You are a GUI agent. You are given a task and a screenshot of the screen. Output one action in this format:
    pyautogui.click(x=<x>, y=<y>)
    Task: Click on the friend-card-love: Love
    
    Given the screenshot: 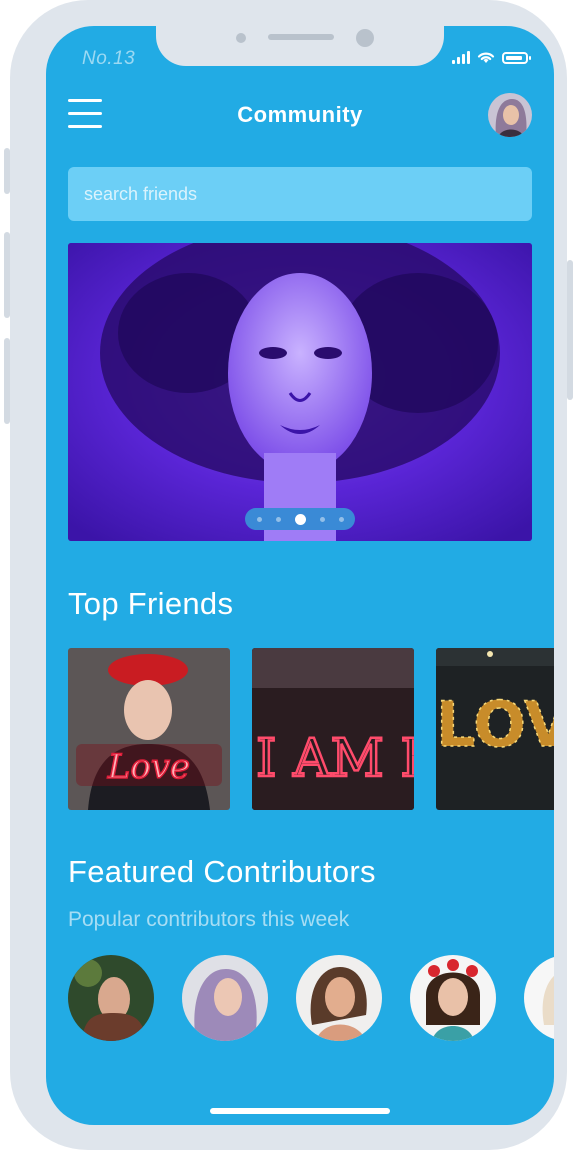 What is the action you would take?
    pyautogui.click(x=149, y=729)
    